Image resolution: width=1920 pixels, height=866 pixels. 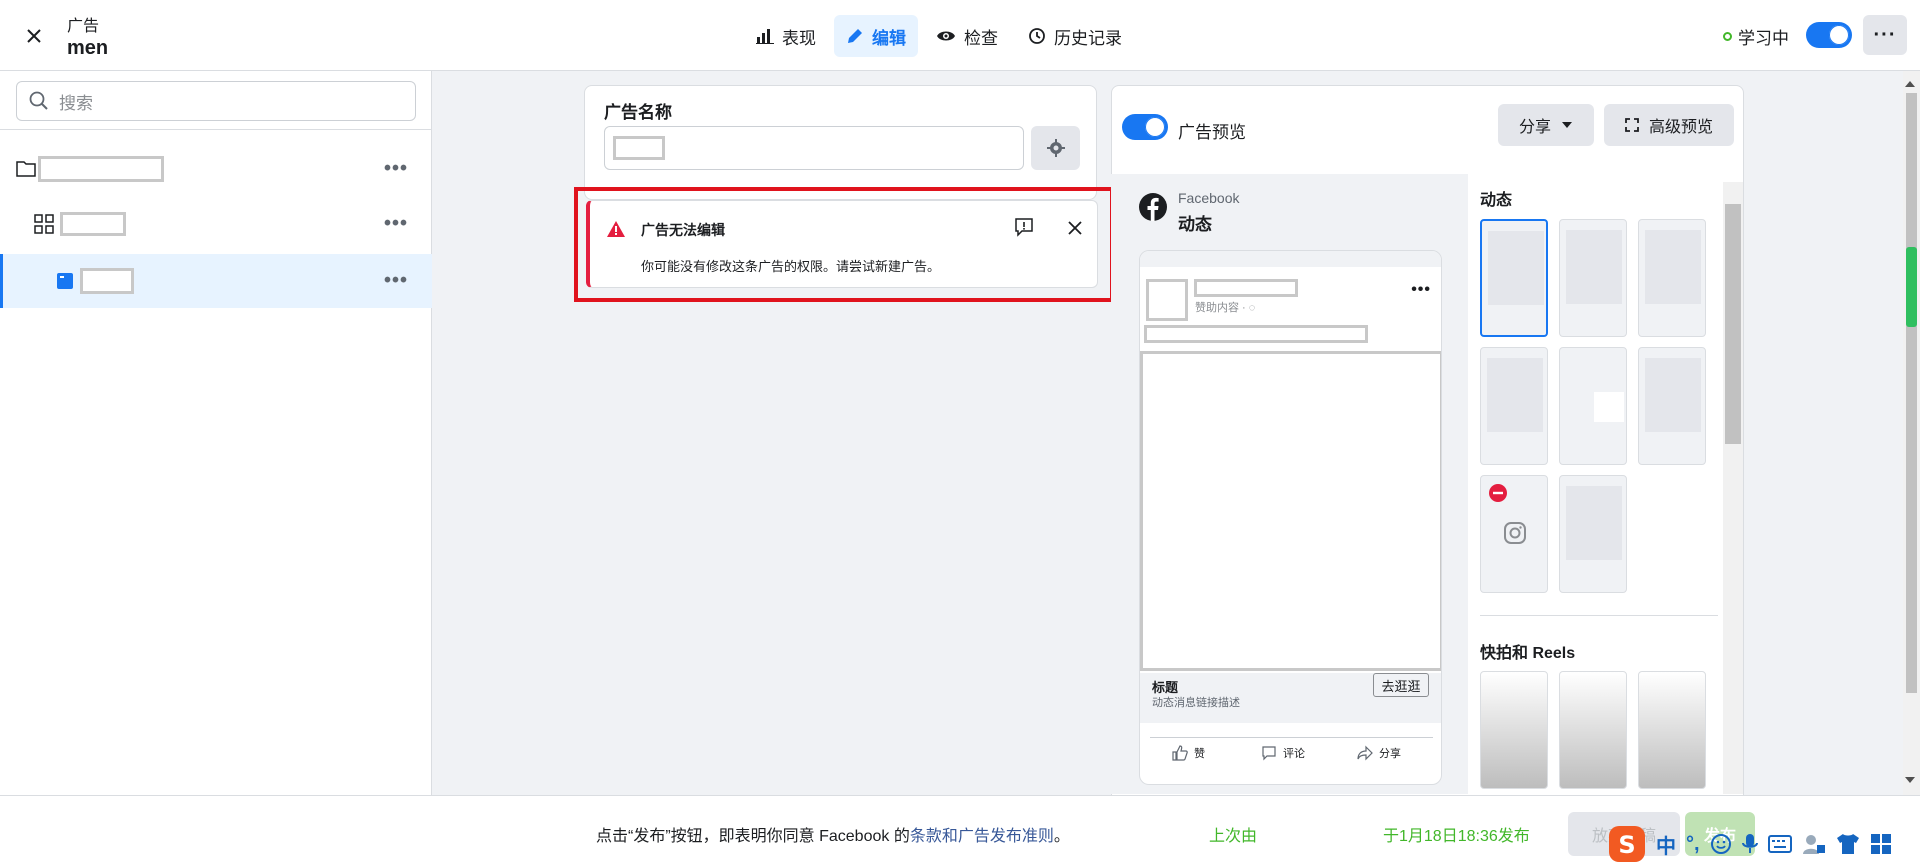 What do you see at coordinates (107, 281) in the screenshot?
I see `ad-name-placeholder` at bounding box center [107, 281].